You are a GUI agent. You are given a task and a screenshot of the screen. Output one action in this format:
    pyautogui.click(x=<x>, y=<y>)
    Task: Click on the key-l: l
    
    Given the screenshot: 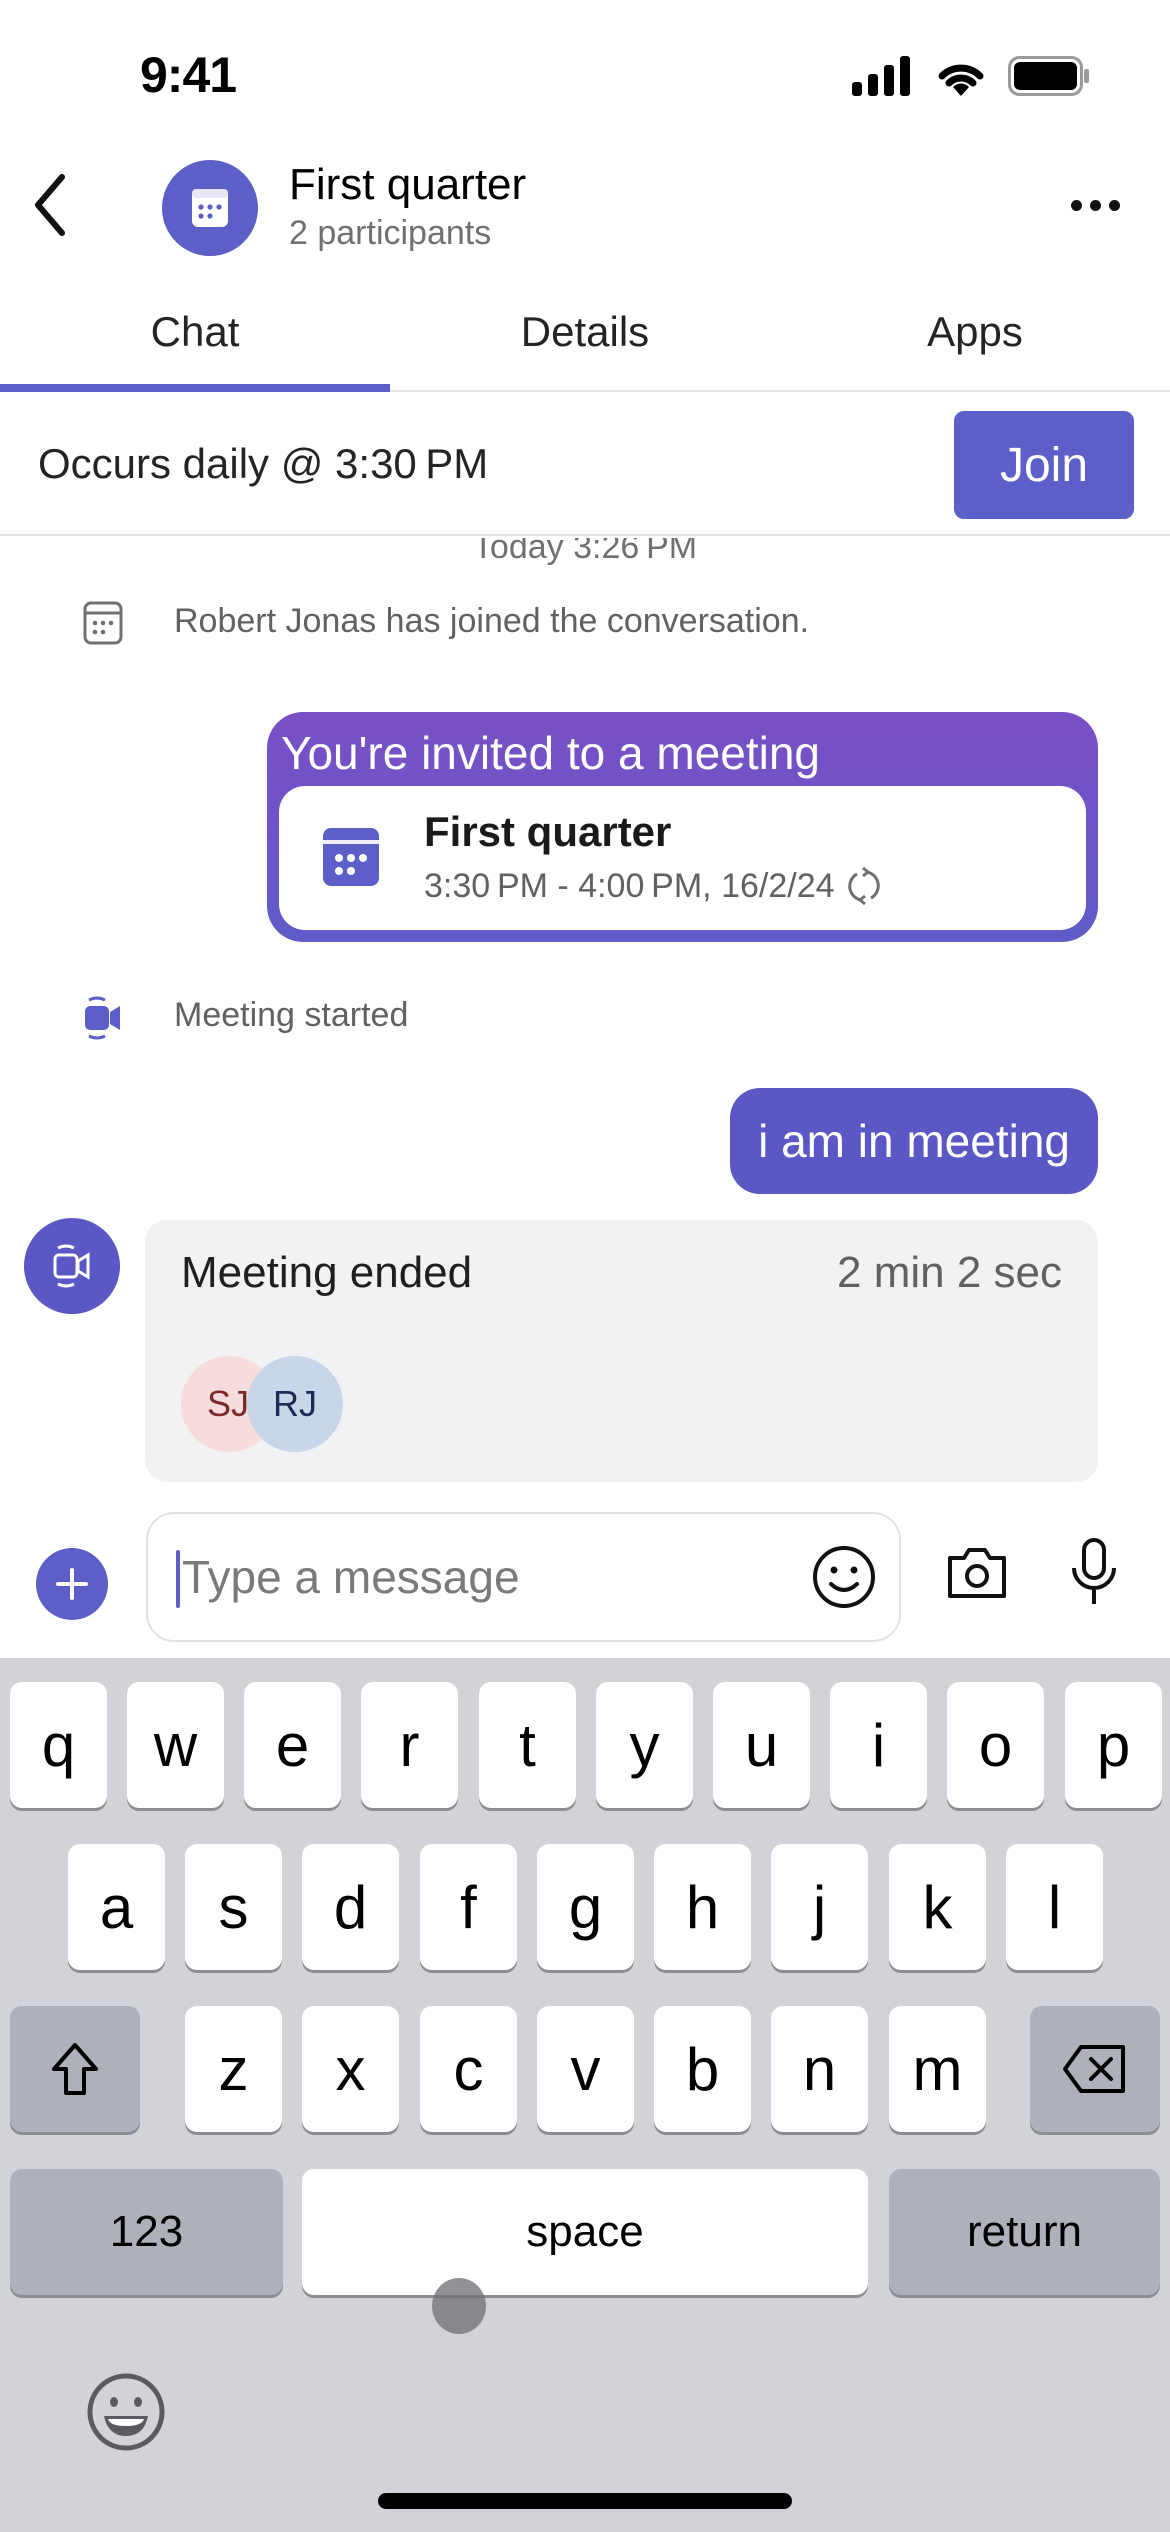 What is the action you would take?
    pyautogui.click(x=1054, y=1907)
    